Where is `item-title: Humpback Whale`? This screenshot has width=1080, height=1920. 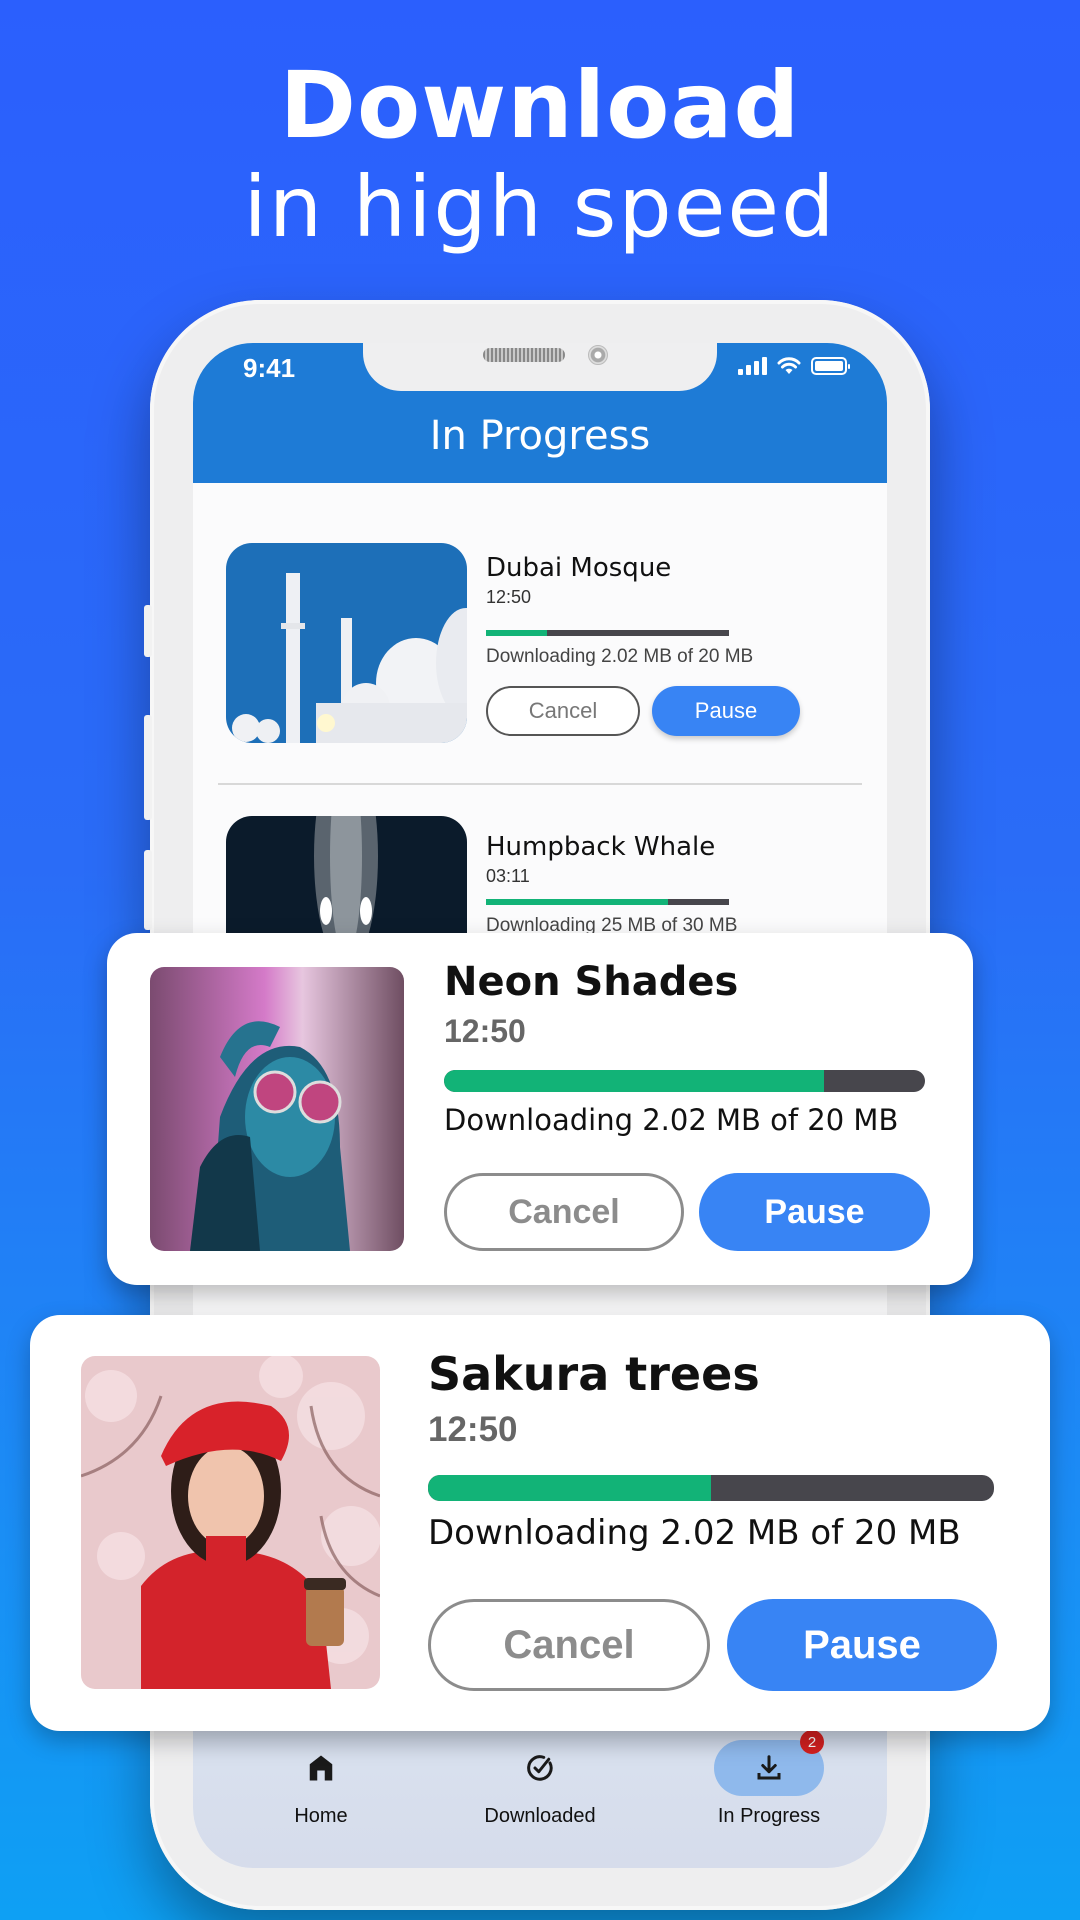 item-title: Humpback Whale is located at coordinates (601, 847).